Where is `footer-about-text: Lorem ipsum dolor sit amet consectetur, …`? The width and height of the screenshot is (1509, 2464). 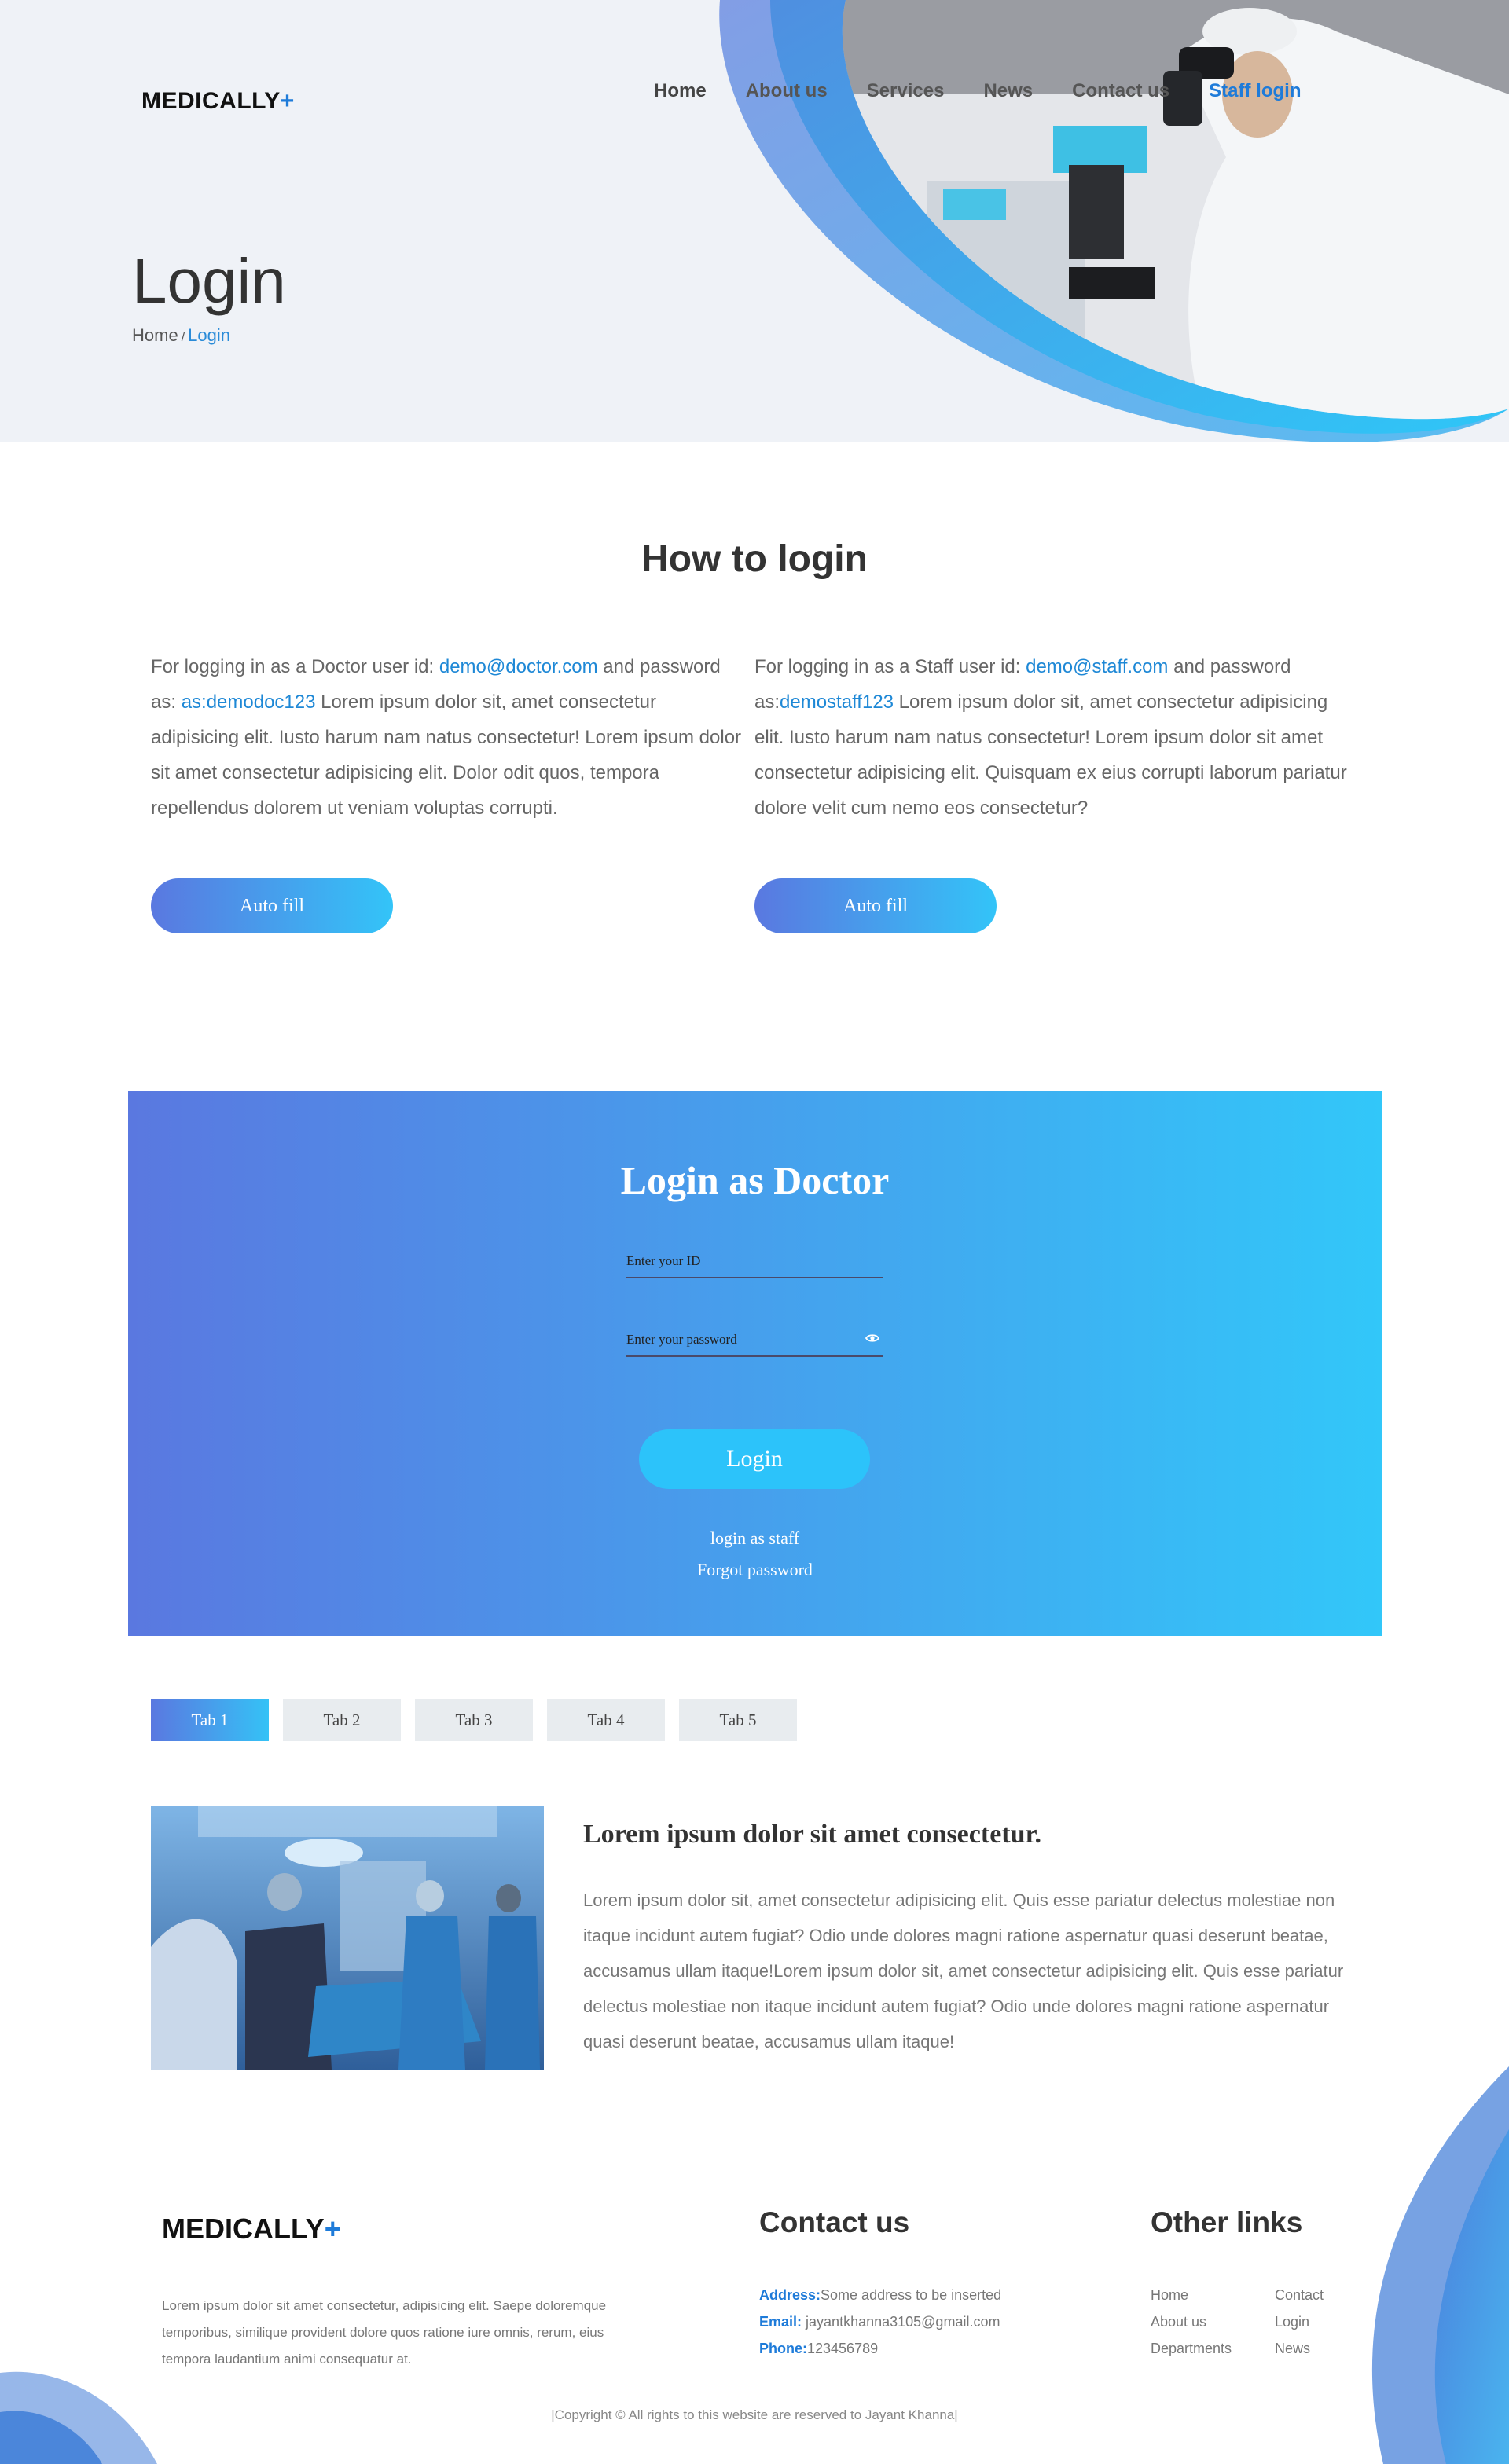 footer-about-text: Lorem ipsum dolor sit amet consectetur, … is located at coordinates (384, 2332).